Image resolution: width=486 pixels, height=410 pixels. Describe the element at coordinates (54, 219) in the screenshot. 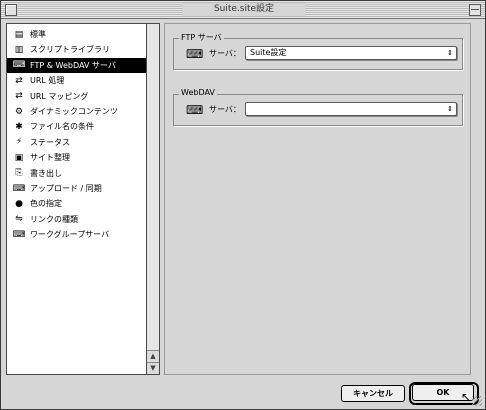

I see `sidebar-item-label: リンクの種類` at that location.